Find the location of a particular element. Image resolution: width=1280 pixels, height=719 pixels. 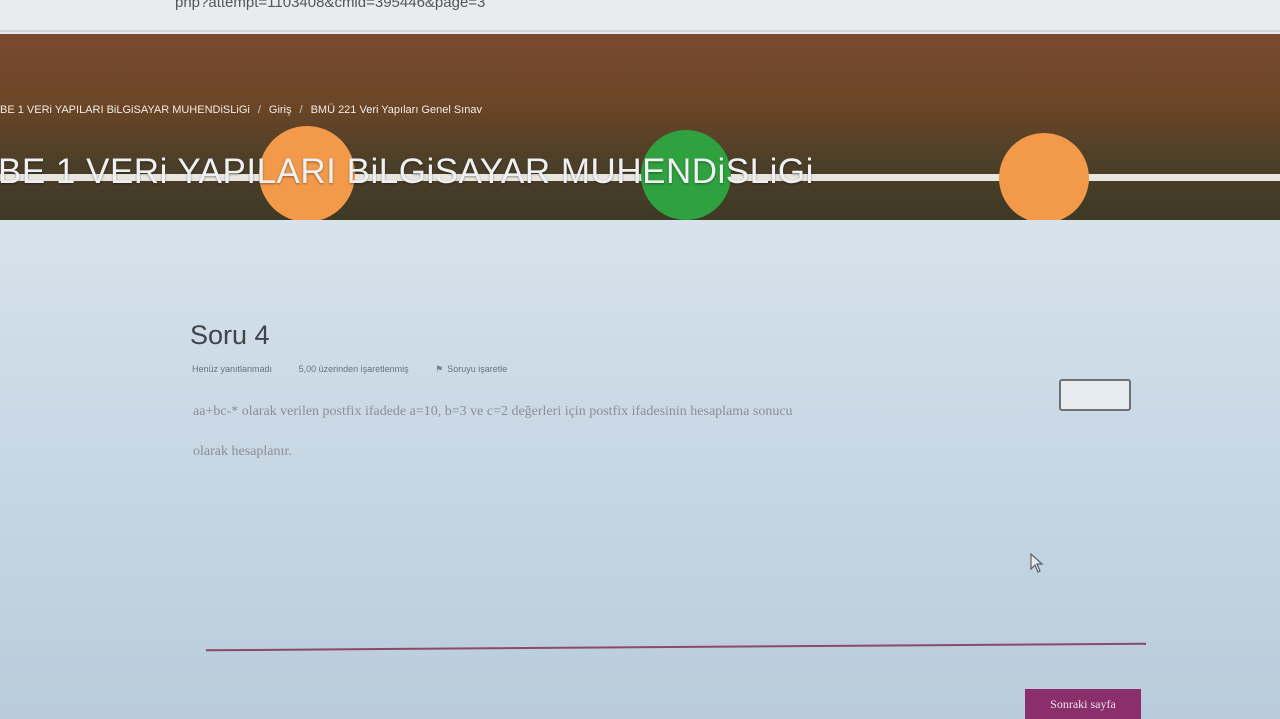

question-divider is located at coordinates (676, 647).